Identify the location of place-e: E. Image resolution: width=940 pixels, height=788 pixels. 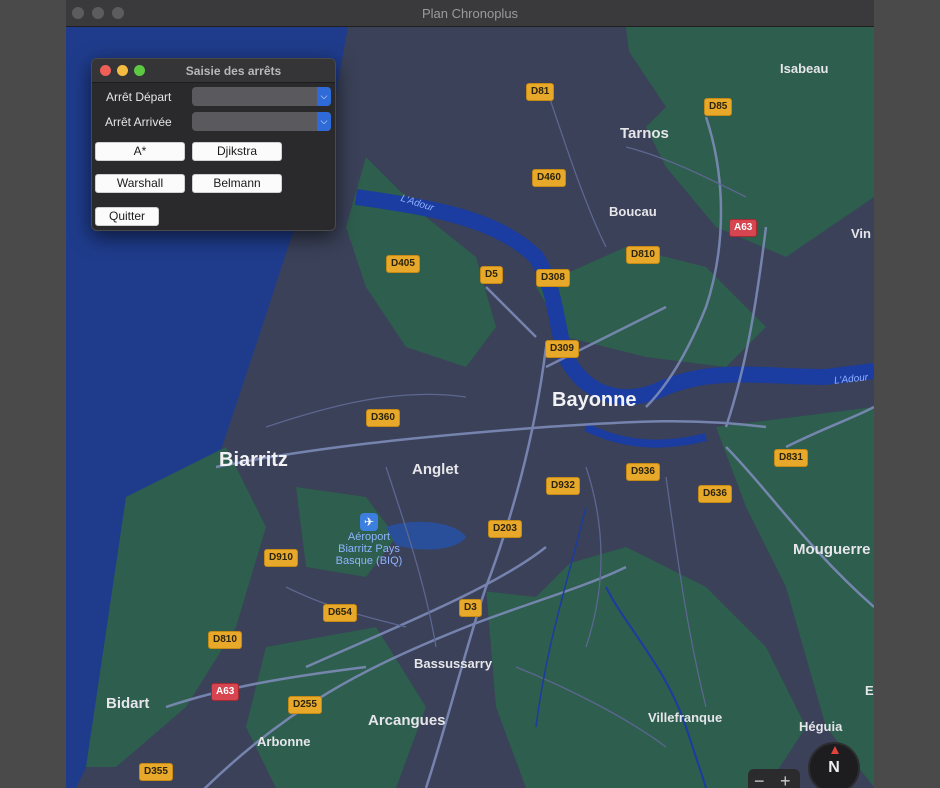
(869, 690).